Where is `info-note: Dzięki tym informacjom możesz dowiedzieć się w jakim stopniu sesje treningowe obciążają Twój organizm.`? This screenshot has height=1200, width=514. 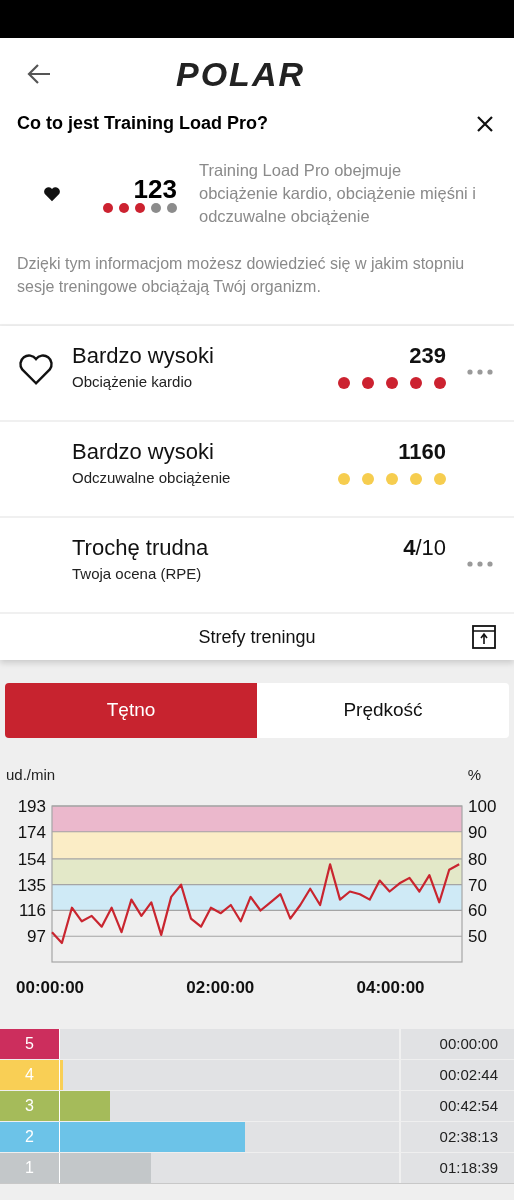
info-note: Dzięki tym informacjom możesz dowiedzieć się w jakim stopniu sesje treningowe obciążają Twój organizm. is located at coordinates (241, 275).